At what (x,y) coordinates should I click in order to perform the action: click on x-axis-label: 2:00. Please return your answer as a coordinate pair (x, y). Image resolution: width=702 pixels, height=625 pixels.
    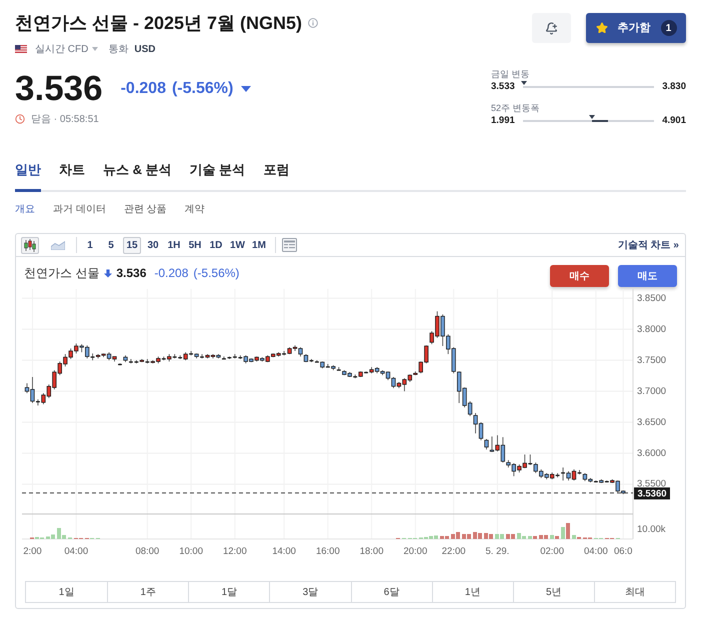
    Looking at the image, I should click on (32, 551).